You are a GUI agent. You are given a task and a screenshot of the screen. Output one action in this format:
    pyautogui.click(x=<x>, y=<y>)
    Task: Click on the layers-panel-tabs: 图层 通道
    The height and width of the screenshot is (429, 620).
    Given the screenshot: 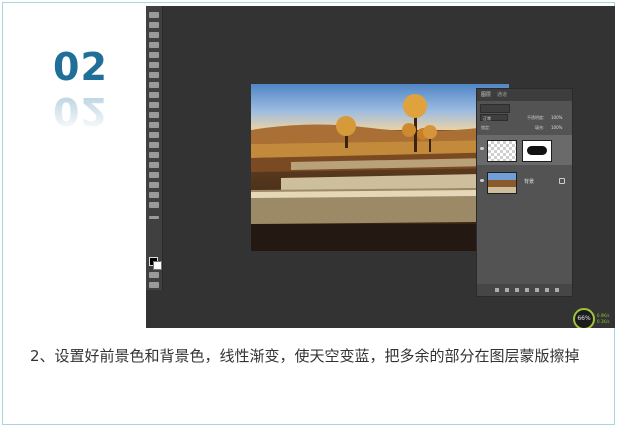 What is the action you would take?
    pyautogui.click(x=524, y=95)
    